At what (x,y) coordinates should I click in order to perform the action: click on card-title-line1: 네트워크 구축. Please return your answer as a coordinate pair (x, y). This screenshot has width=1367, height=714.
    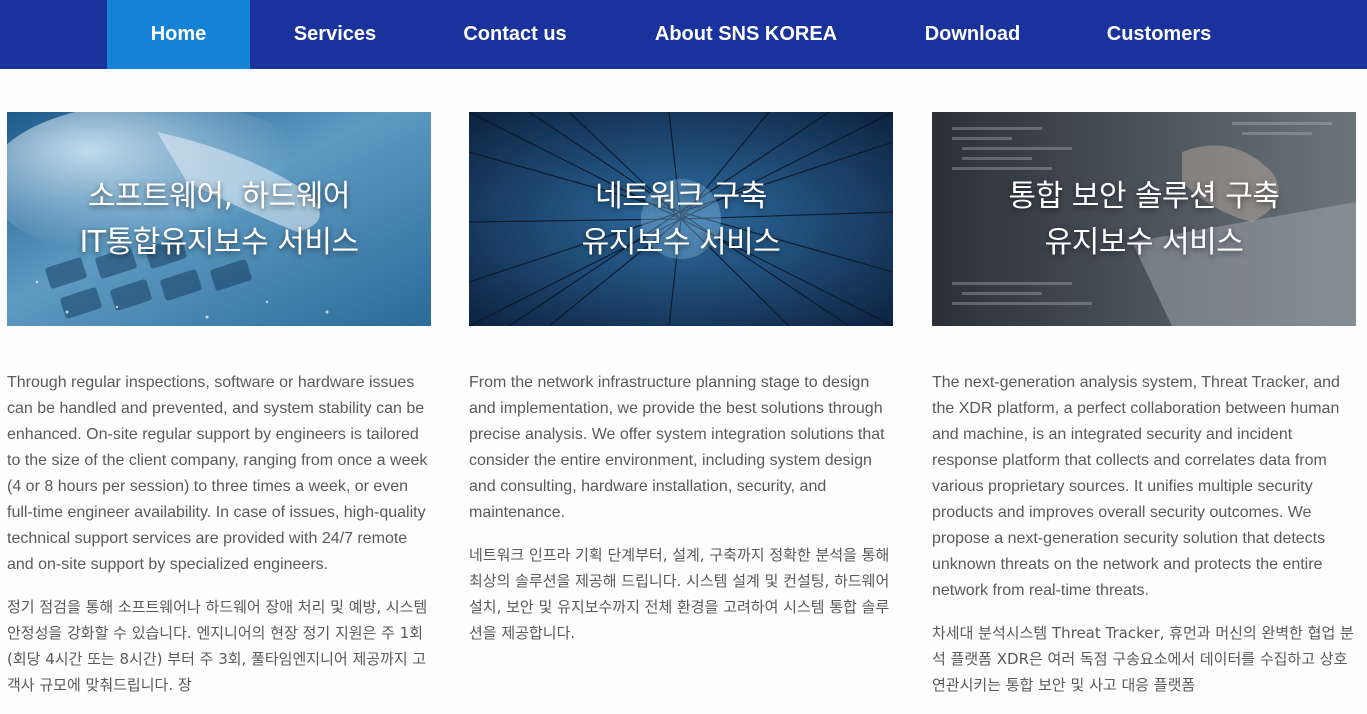
    Looking at the image, I should click on (681, 196).